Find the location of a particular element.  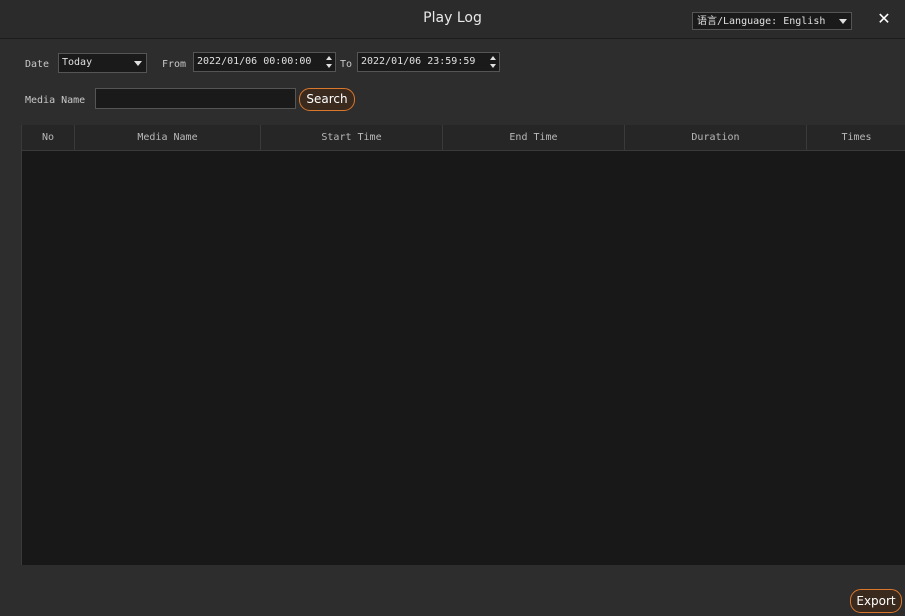

column-header-start-time: Start Time is located at coordinates (352, 137).